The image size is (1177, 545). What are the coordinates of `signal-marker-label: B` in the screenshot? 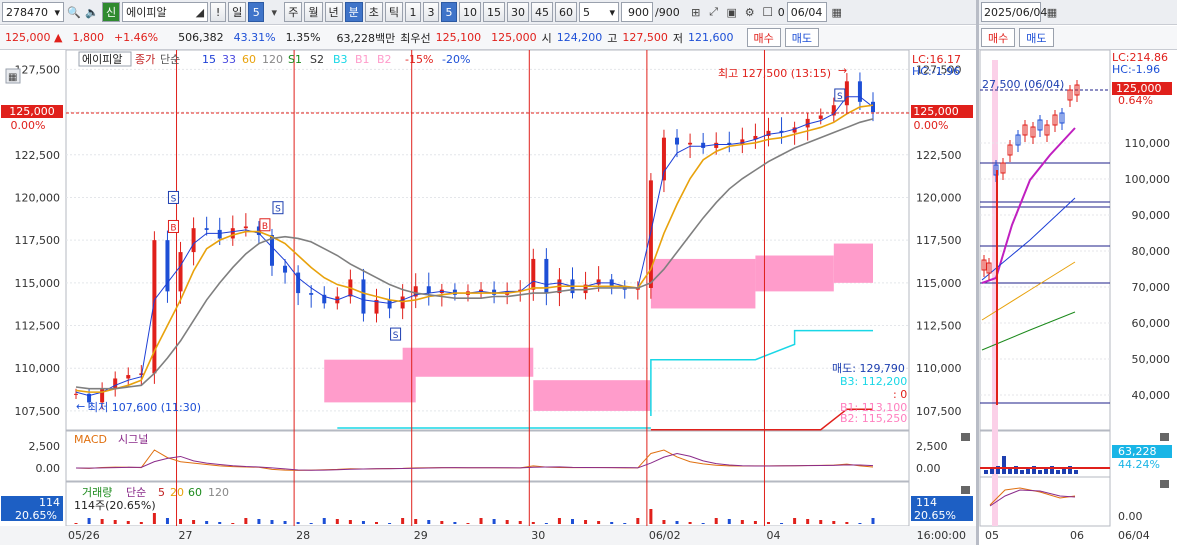 It's located at (173, 228).